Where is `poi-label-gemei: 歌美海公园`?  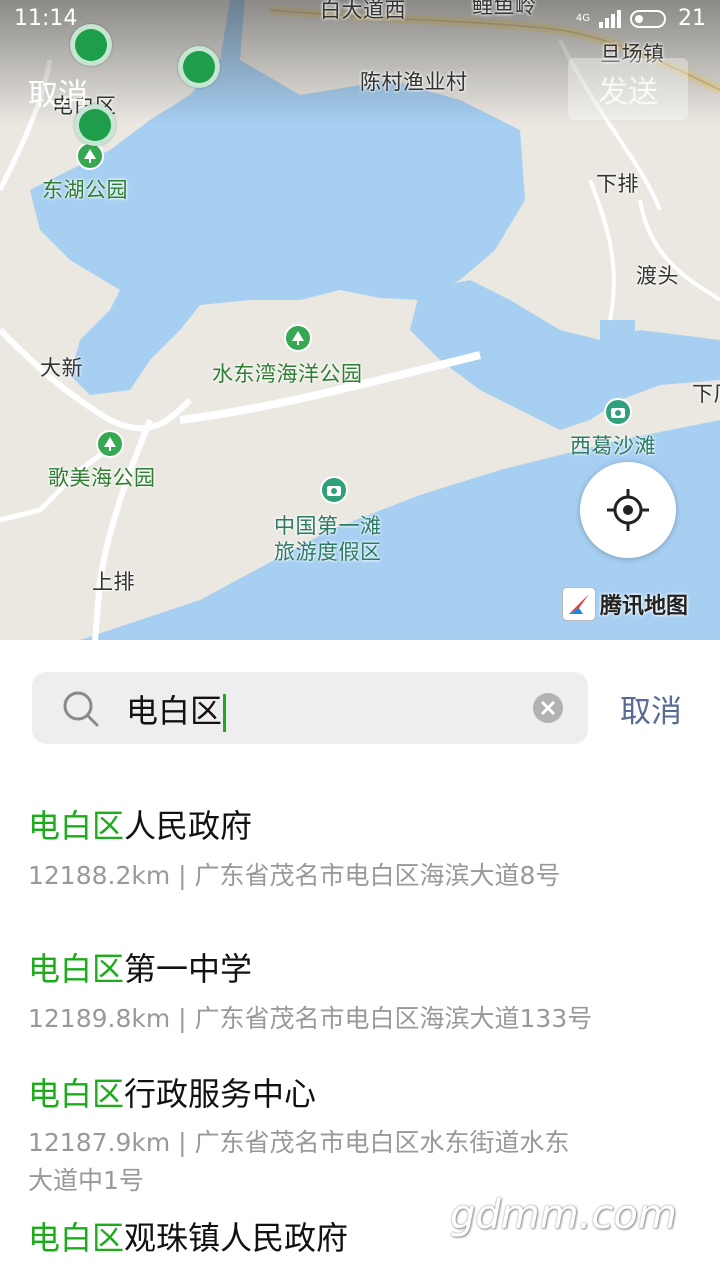 poi-label-gemei: 歌美海公园 is located at coordinates (102, 477).